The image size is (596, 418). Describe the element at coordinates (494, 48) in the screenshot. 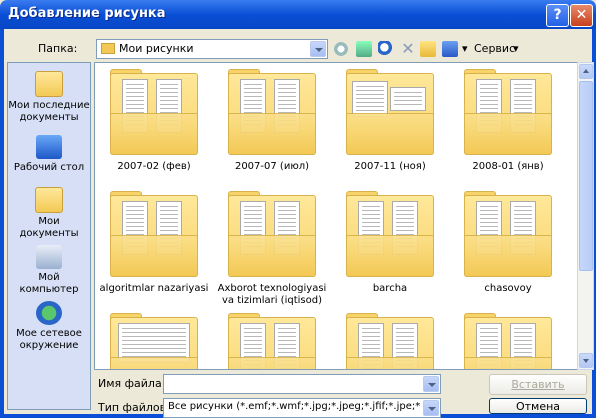

I see `service-menu: Сервис` at that location.